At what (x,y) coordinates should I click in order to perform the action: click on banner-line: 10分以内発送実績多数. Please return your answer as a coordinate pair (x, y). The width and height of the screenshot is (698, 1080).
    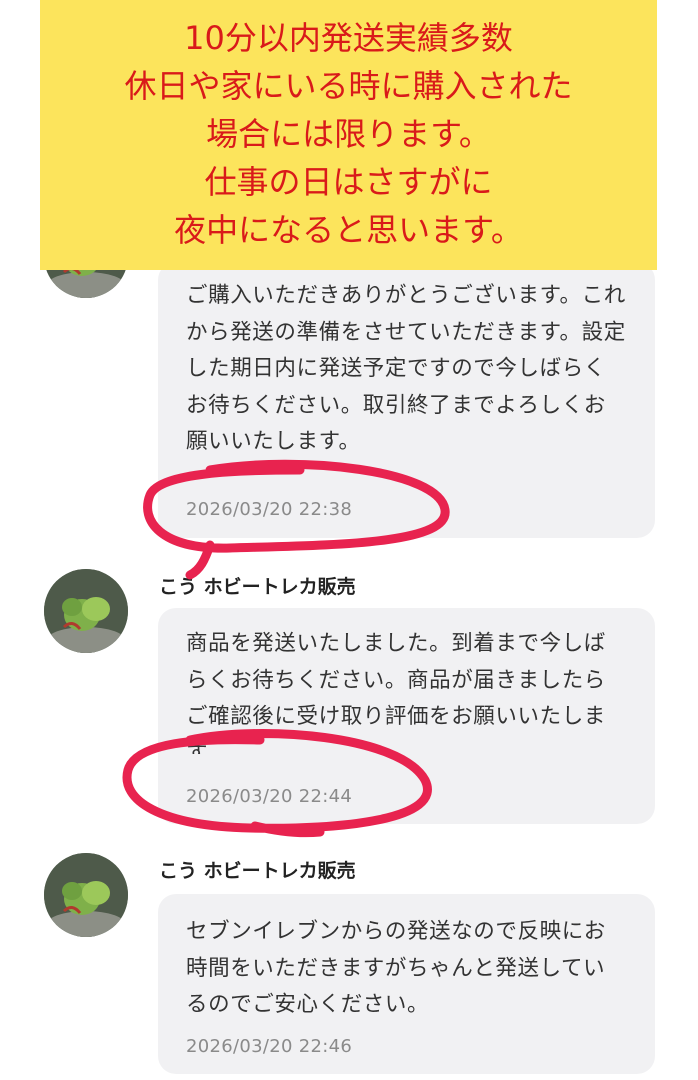
    Looking at the image, I should click on (348, 38).